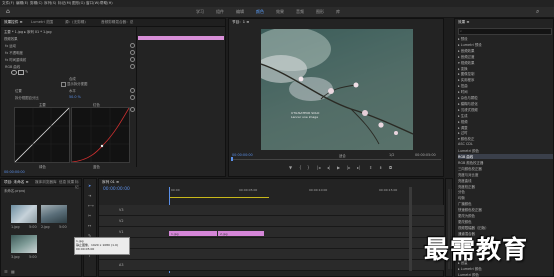 This screenshot has width=554, height=277. Describe the element at coordinates (466, 138) in the screenshot. I see `effects-tree-item: ▾ 颜色校正` at that location.